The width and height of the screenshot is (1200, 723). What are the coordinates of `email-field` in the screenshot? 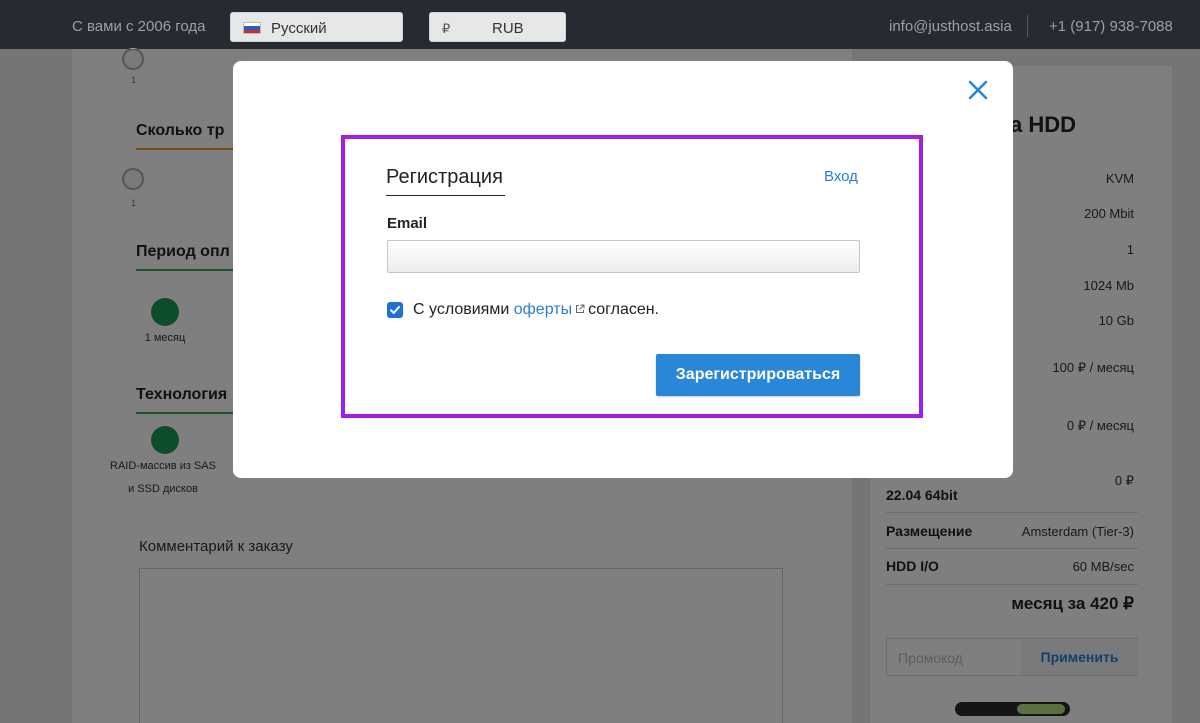 It's located at (623, 256).